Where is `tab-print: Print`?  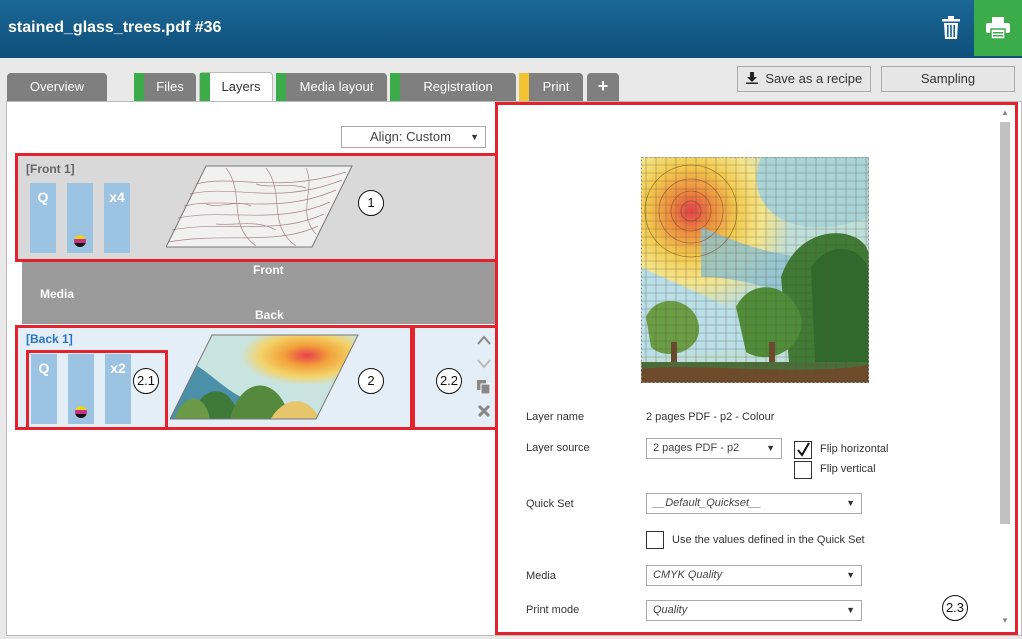 tab-print: Print is located at coordinates (551, 87).